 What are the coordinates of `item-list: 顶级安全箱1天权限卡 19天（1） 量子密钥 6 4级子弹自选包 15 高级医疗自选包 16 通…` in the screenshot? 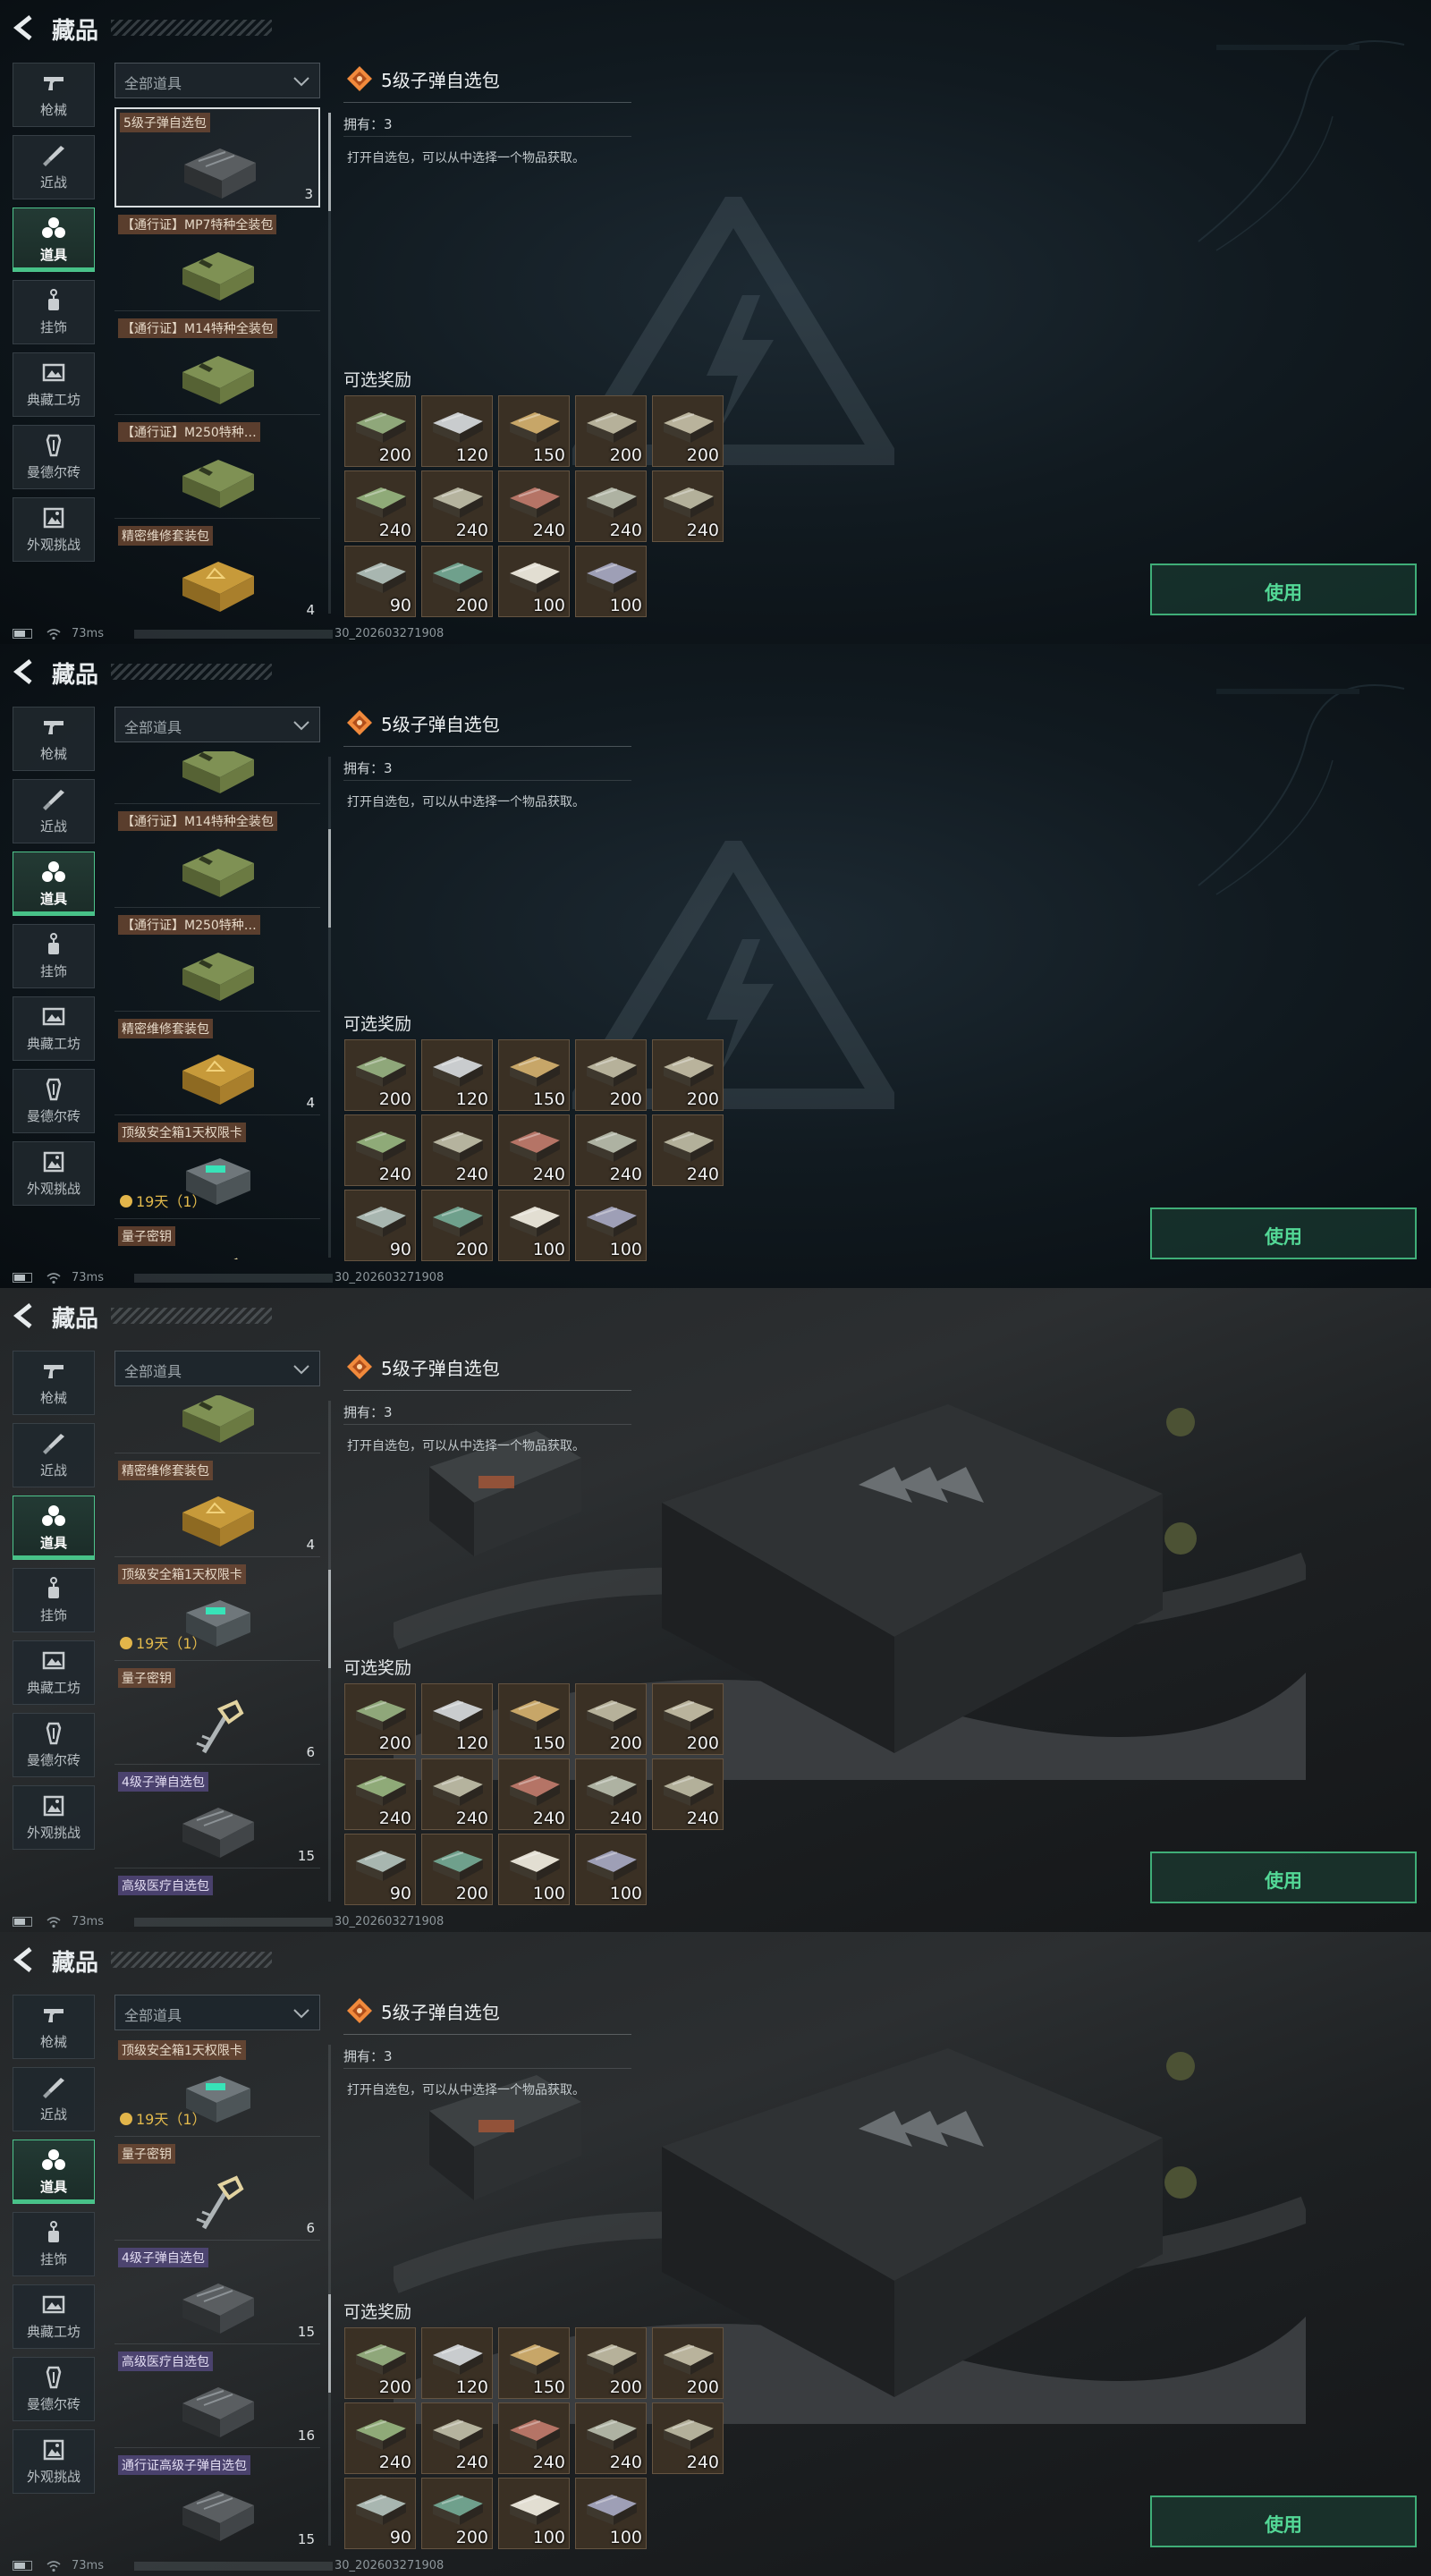 It's located at (219, 2293).